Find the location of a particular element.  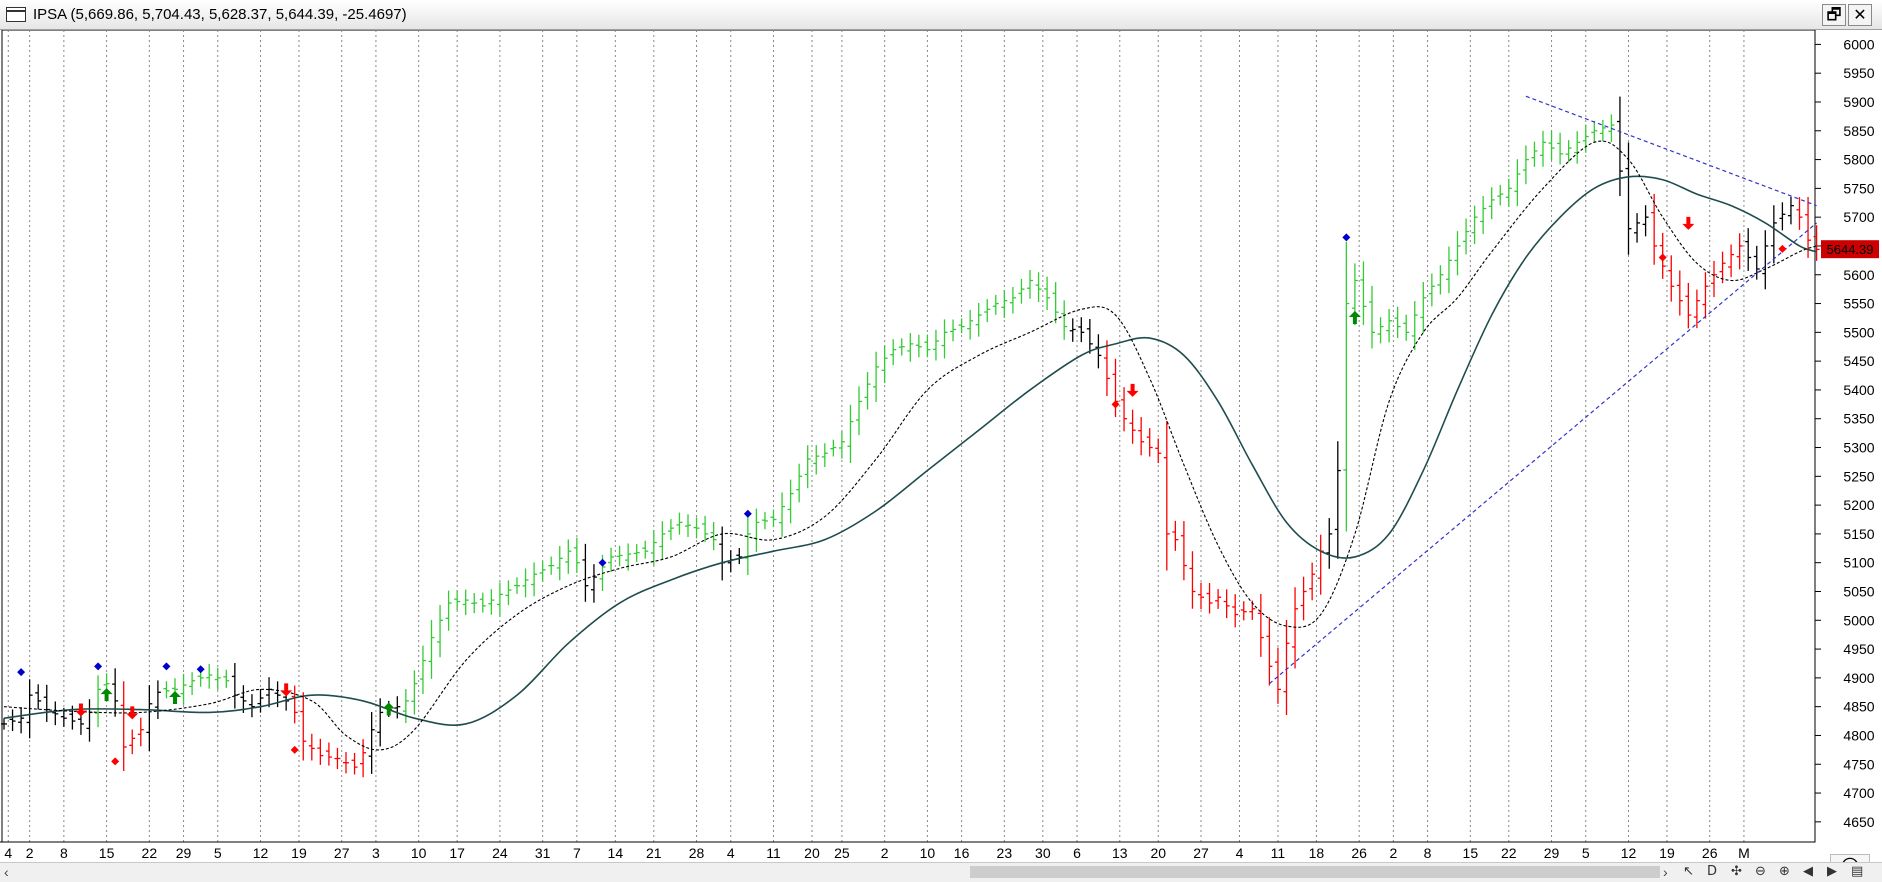

cursor-tool-icon: ↖ is located at coordinates (1688, 871).